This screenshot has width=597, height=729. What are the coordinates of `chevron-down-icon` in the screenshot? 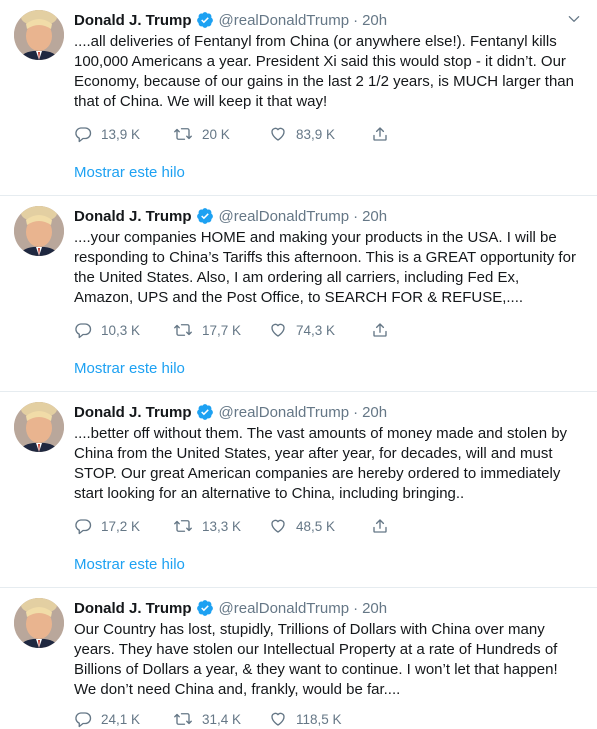 It's located at (574, 19).